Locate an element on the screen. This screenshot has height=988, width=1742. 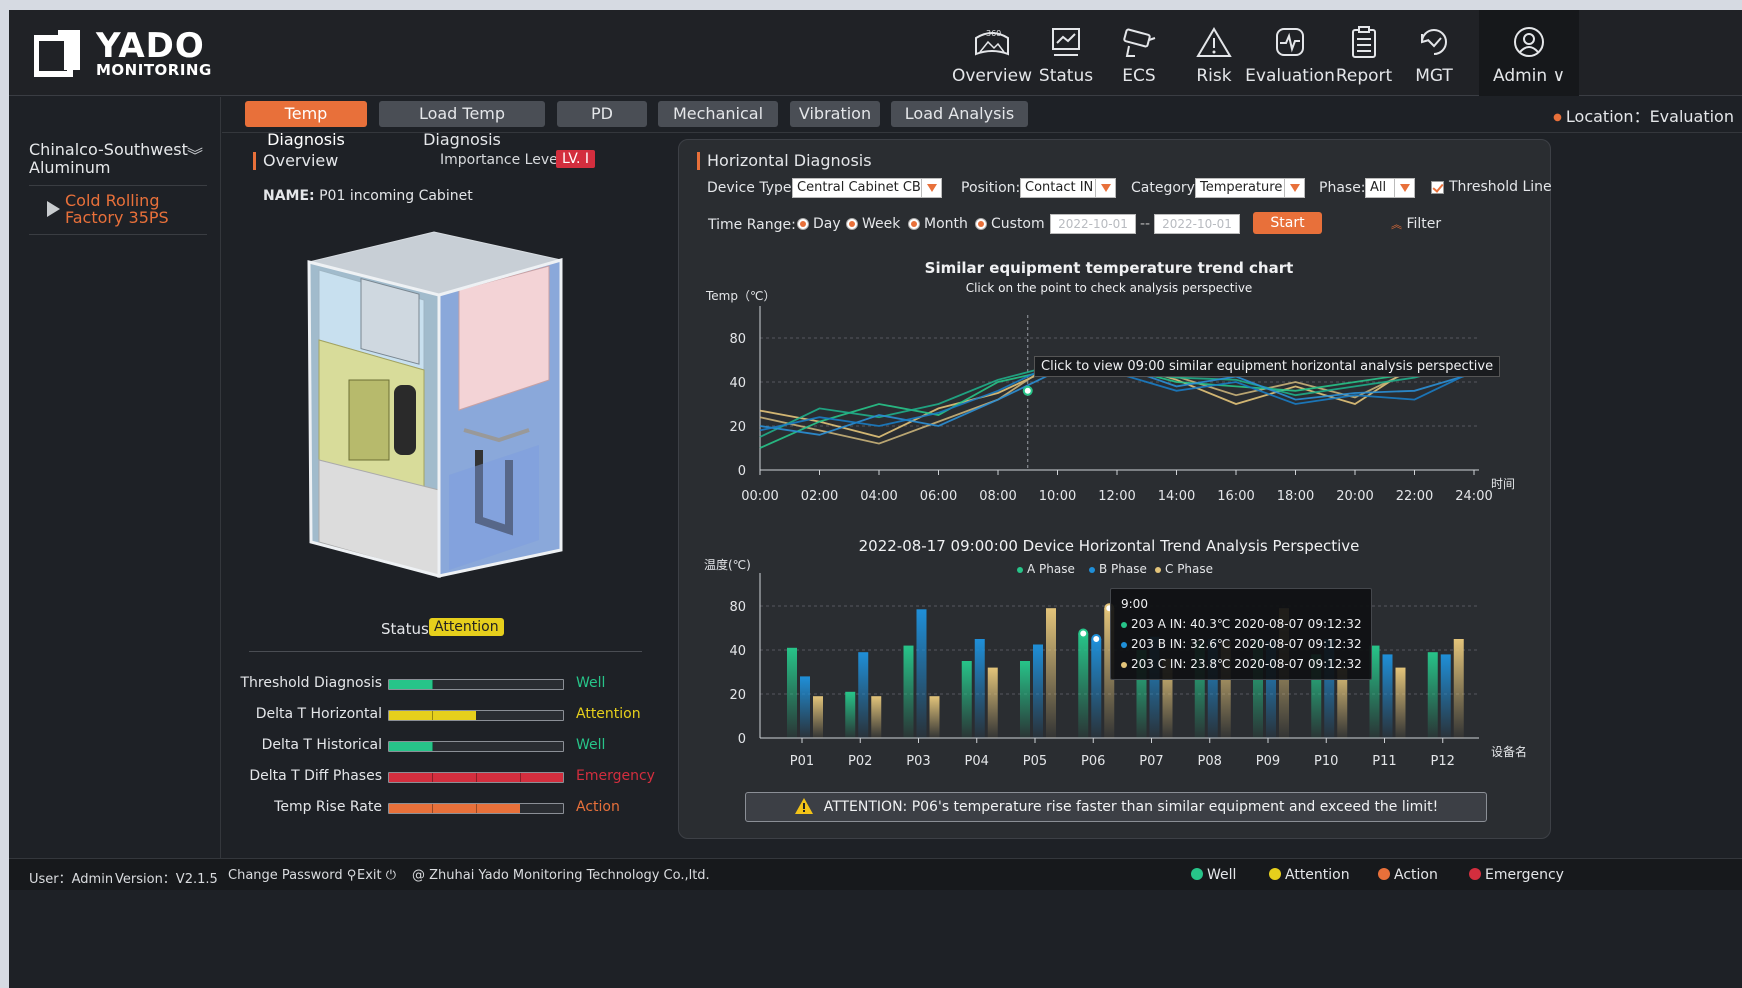
bar-x-tick: P02 is located at coordinates (860, 761).